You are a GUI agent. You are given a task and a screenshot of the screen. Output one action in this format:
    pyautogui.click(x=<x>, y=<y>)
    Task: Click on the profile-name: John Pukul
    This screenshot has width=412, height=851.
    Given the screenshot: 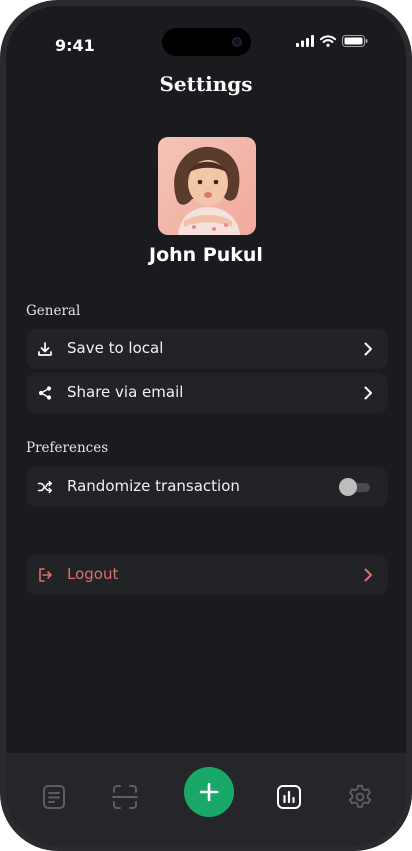 What is the action you would take?
    pyautogui.click(x=206, y=255)
    